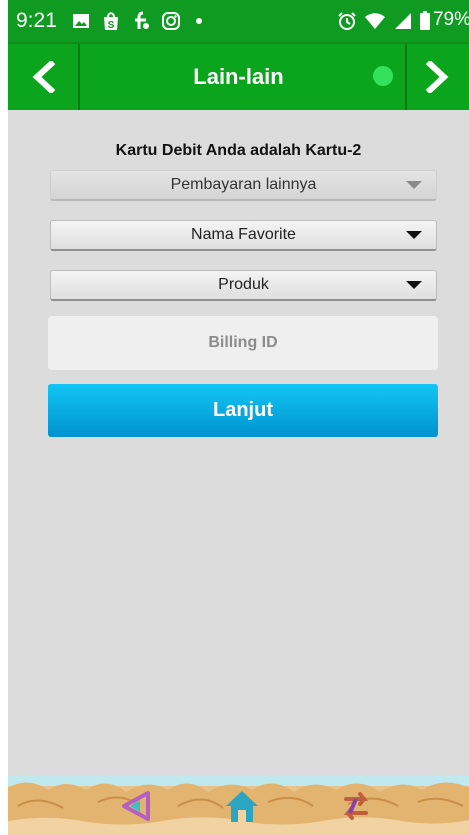 This screenshot has height=835, width=469. I want to click on fontawesome-icon, so click(141, 21).